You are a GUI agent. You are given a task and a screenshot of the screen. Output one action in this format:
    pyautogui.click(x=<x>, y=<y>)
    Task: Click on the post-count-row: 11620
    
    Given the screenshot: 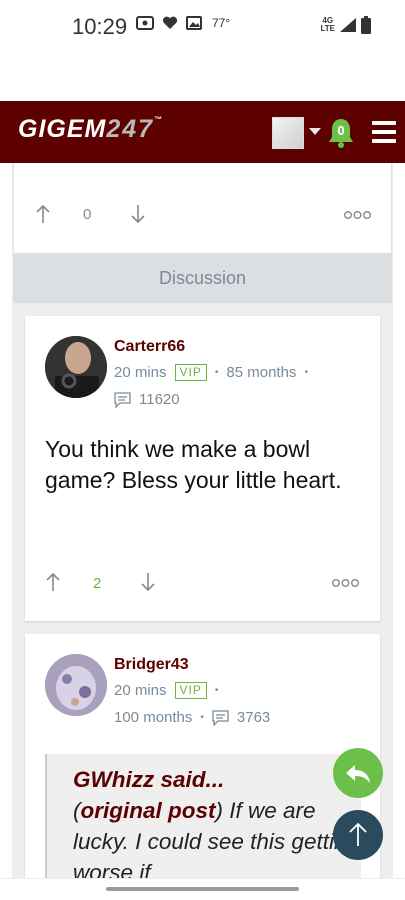 What is the action you would take?
    pyautogui.click(x=147, y=399)
    